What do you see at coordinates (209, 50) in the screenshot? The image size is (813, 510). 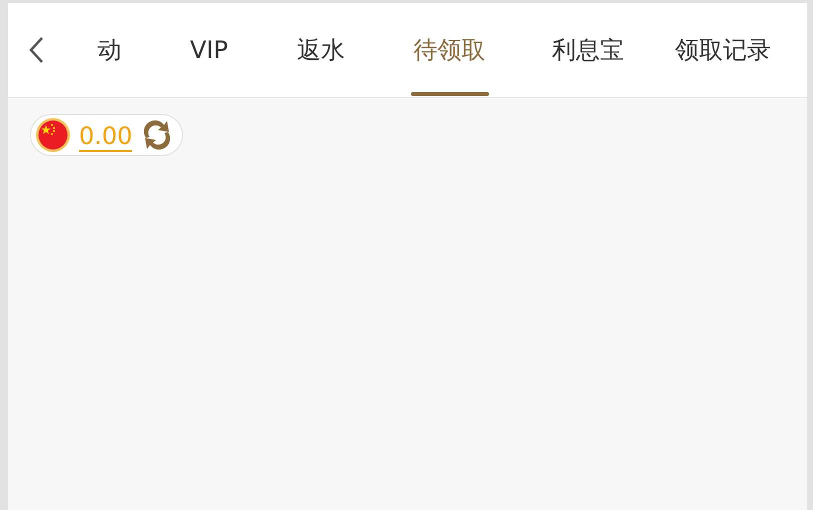 I see `tab: VIP` at bounding box center [209, 50].